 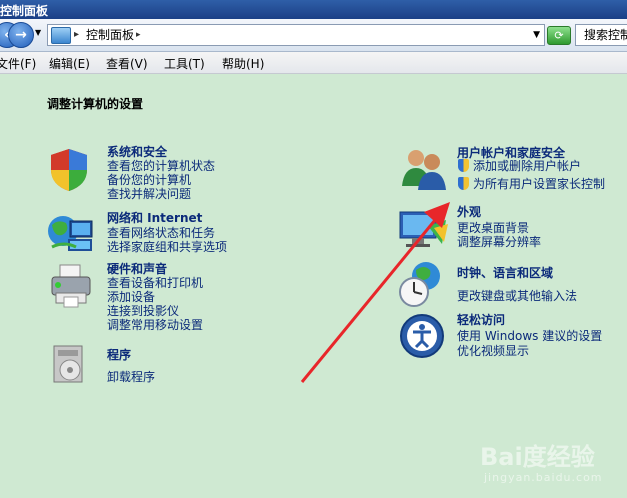 I want to click on address-field: ▸ 控制面板 ▸ ▼, so click(x=296, y=35).